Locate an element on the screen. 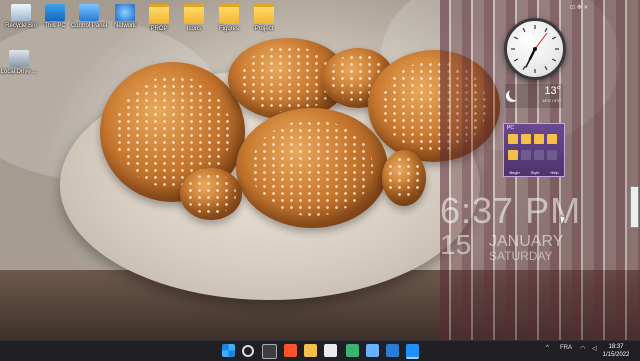  pc-gadget-button: Begin is located at coordinates (514, 172).